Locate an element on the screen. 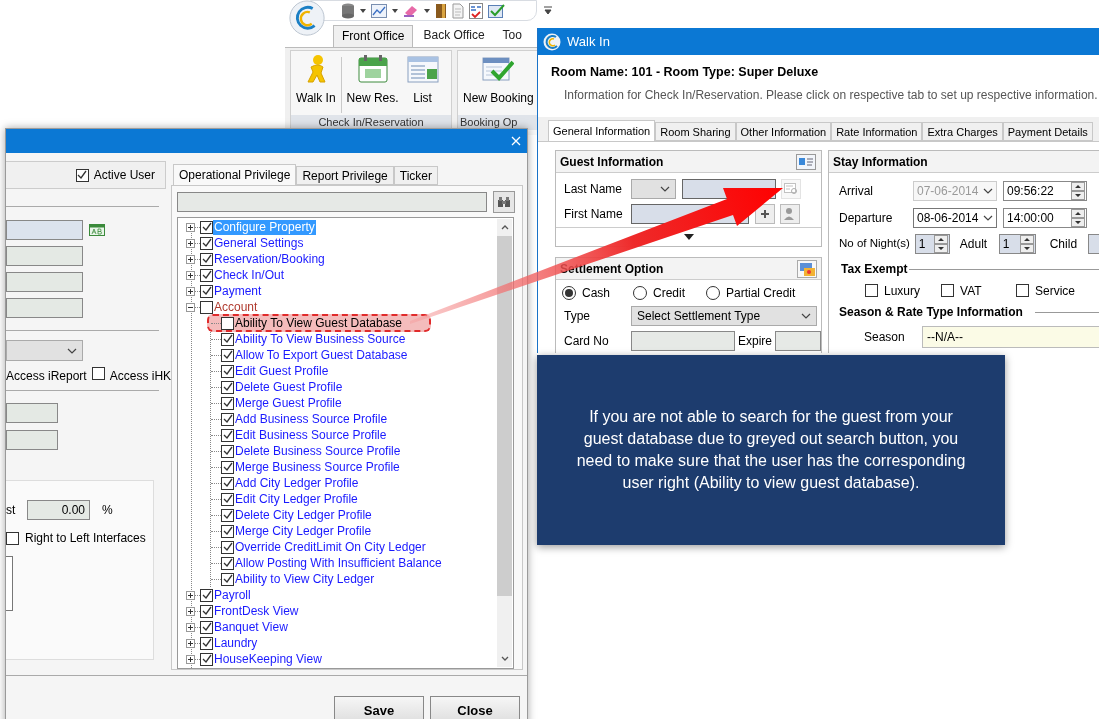 This screenshot has height=719, width=1099. dialog-button: Save is located at coordinates (379, 707).